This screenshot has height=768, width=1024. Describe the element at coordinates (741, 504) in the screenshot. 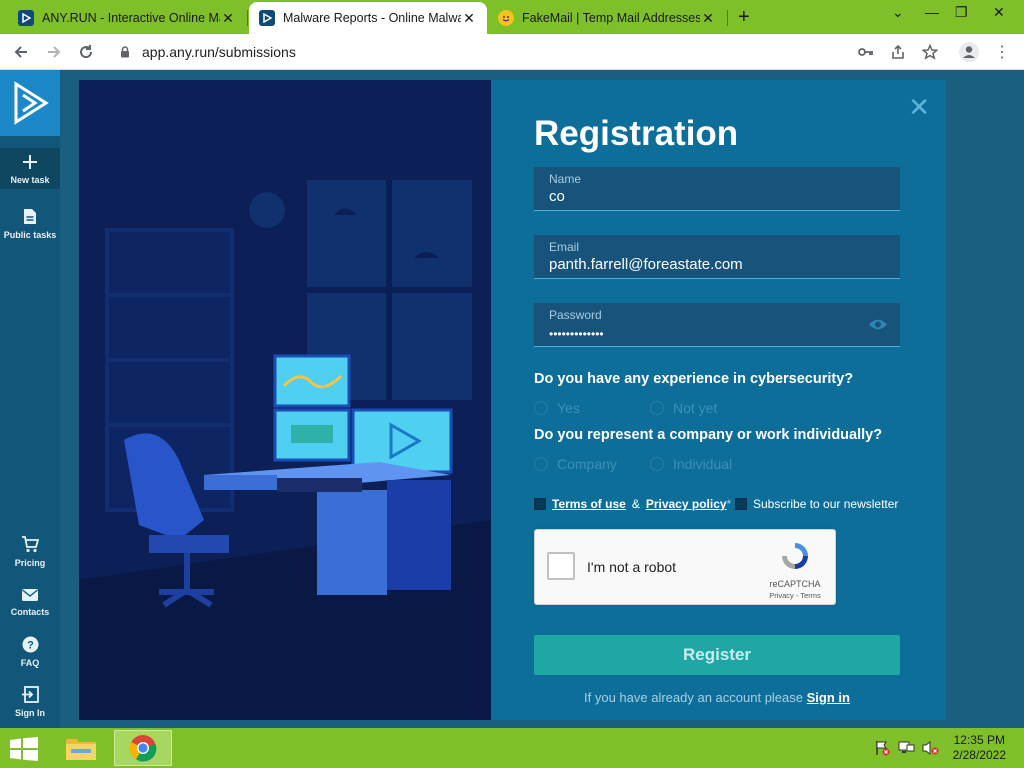

I see `newsletter-checkbox` at that location.